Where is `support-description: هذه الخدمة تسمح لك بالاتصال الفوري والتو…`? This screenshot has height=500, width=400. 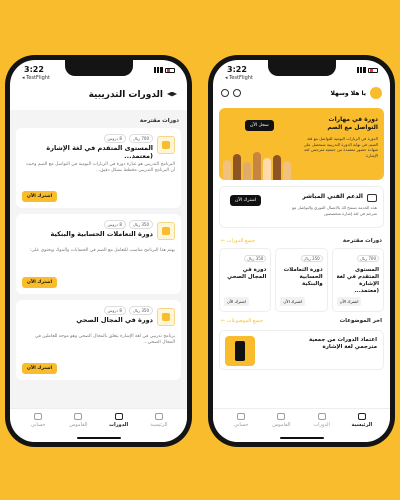
support-description: هذه الخدمة تسمح لك بالاتصال الفوري والتو… is located at coordinates (334, 210).